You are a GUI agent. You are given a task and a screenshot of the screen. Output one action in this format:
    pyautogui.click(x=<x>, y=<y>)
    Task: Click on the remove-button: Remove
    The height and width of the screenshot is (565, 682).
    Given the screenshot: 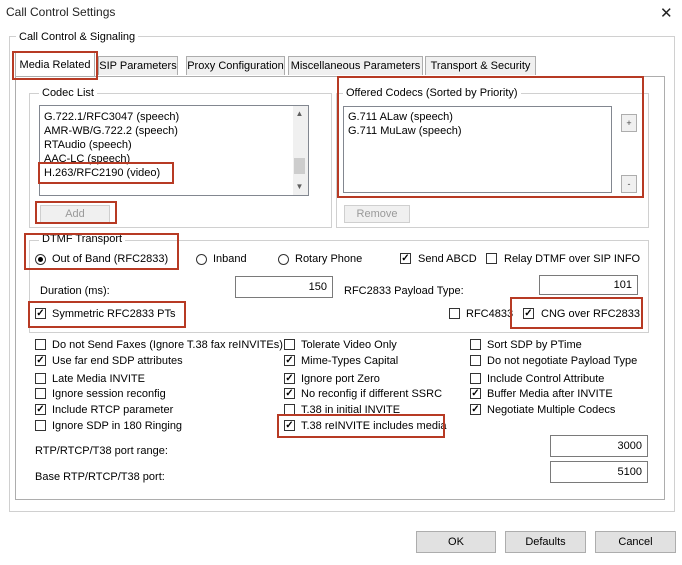 What is the action you would take?
    pyautogui.click(x=377, y=214)
    